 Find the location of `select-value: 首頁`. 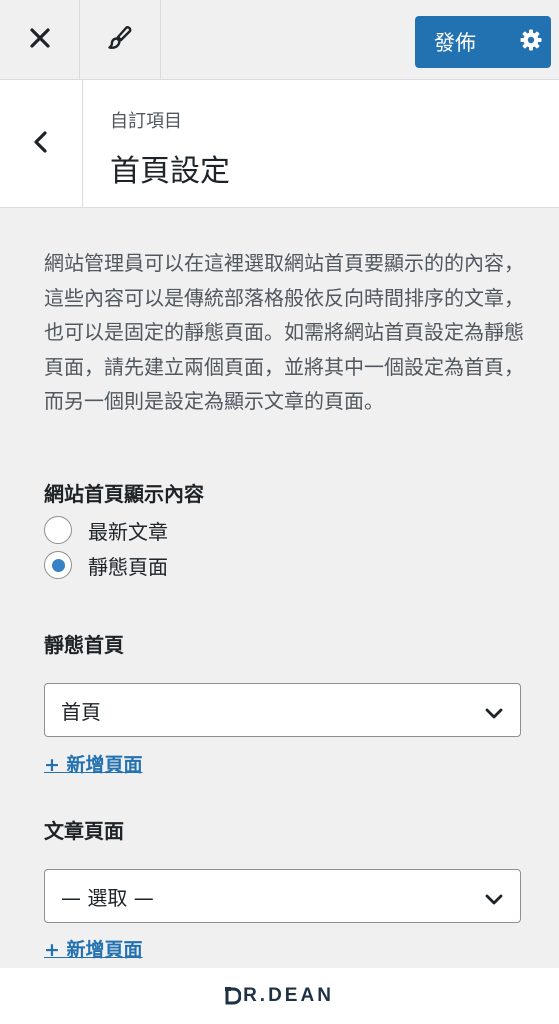

select-value: 首頁 is located at coordinates (81, 711).